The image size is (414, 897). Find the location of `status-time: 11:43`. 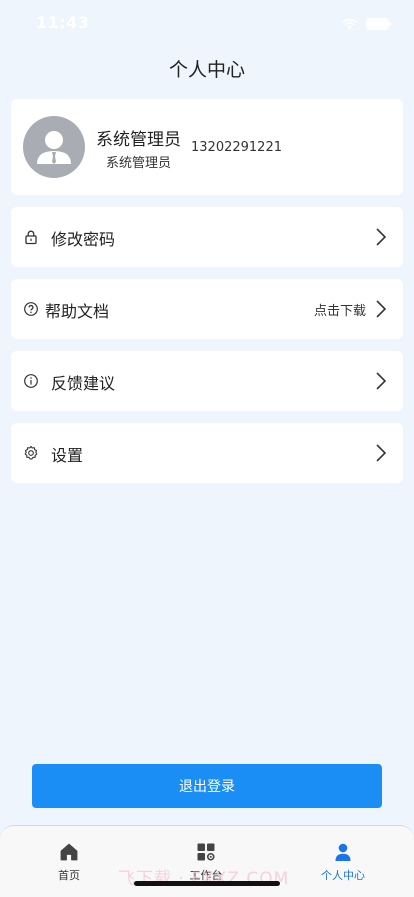

status-time: 11:43 is located at coordinates (63, 22).